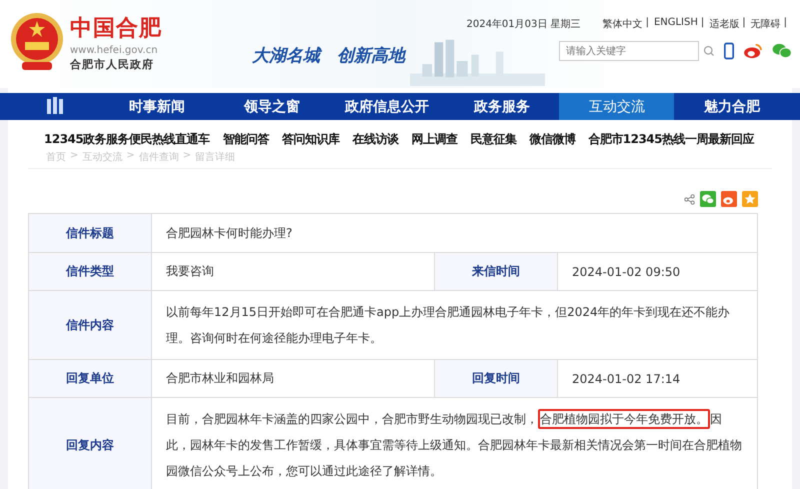 This screenshot has width=800, height=489. I want to click on nav-tab: 魅力合肥, so click(731, 106).